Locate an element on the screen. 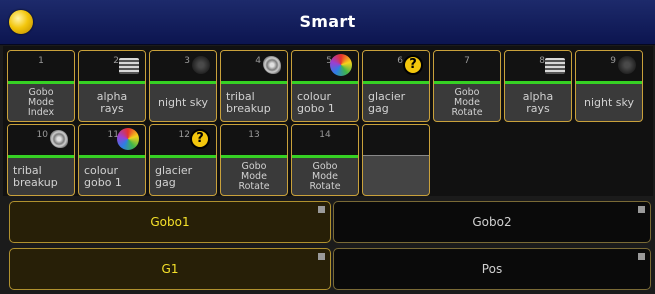 The height and width of the screenshot is (294, 655). pool-tile: 7 Gobo Mode Rotate is located at coordinates (467, 86).